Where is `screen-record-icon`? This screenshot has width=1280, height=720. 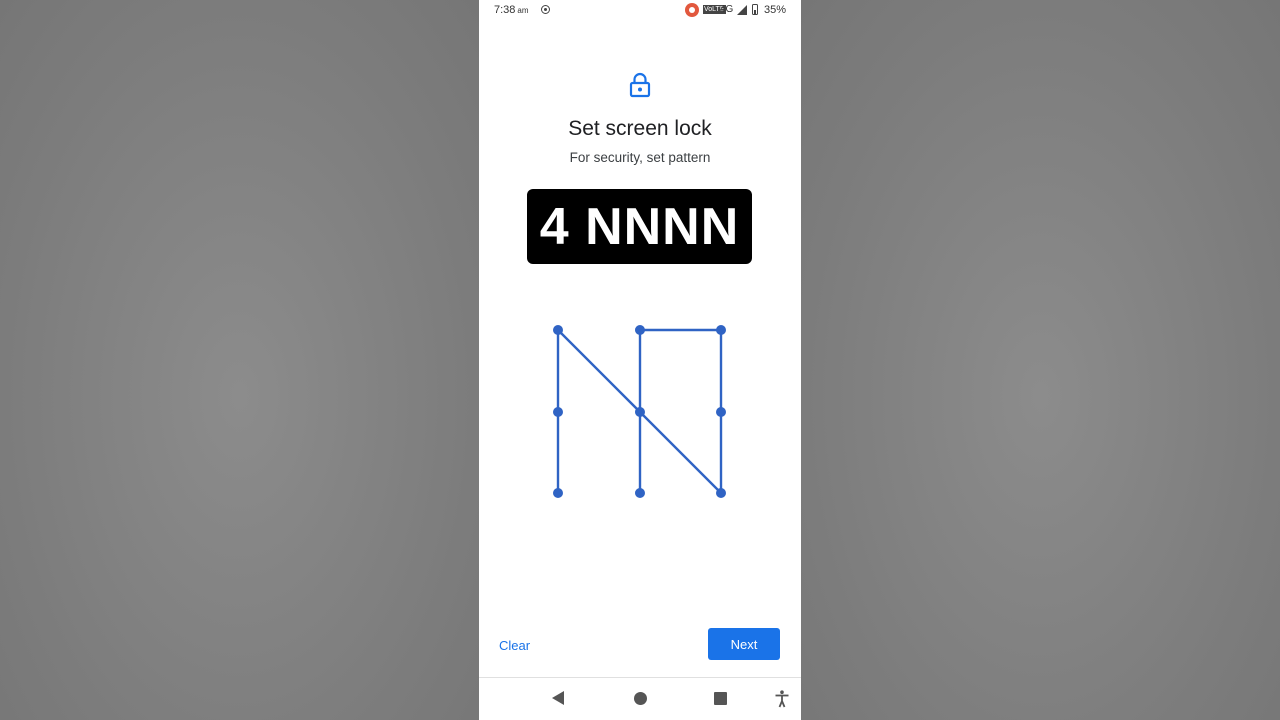 screen-record-icon is located at coordinates (692, 10).